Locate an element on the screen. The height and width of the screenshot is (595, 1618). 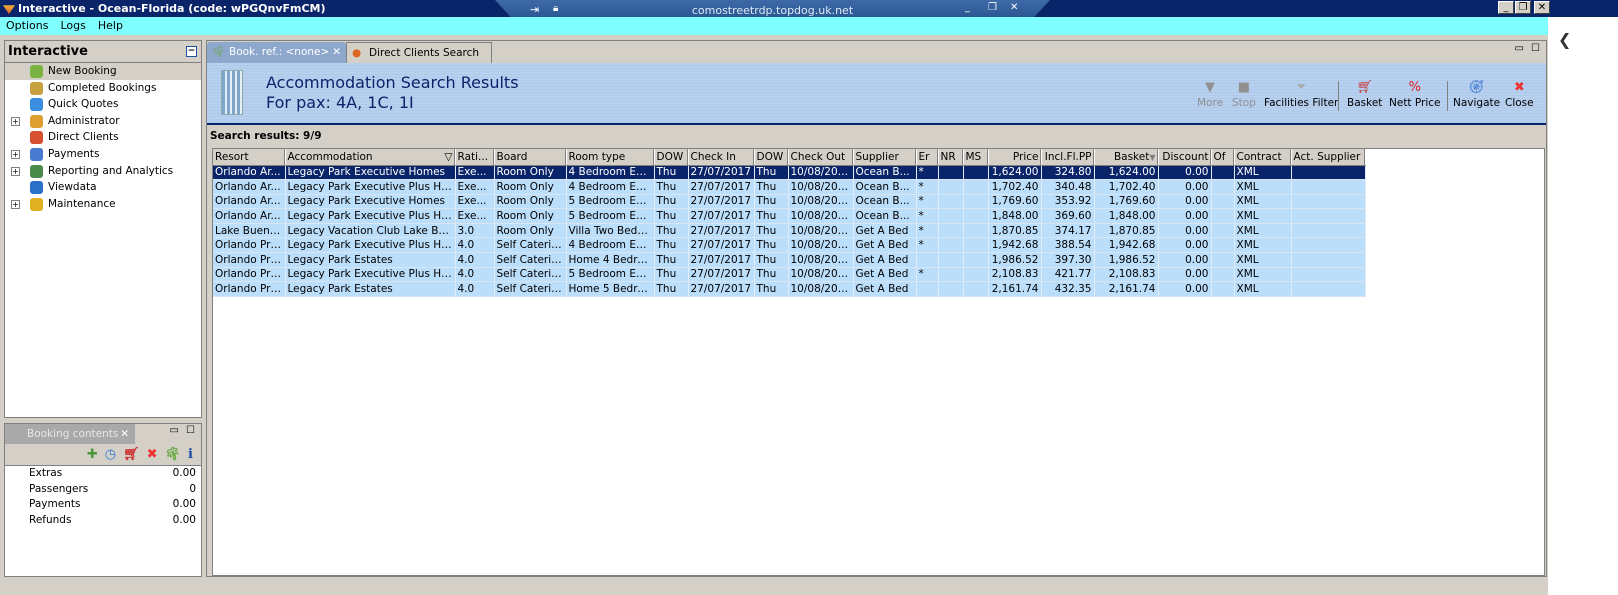
column-header: Incl.Fl.PP is located at coordinates (1068, 157).